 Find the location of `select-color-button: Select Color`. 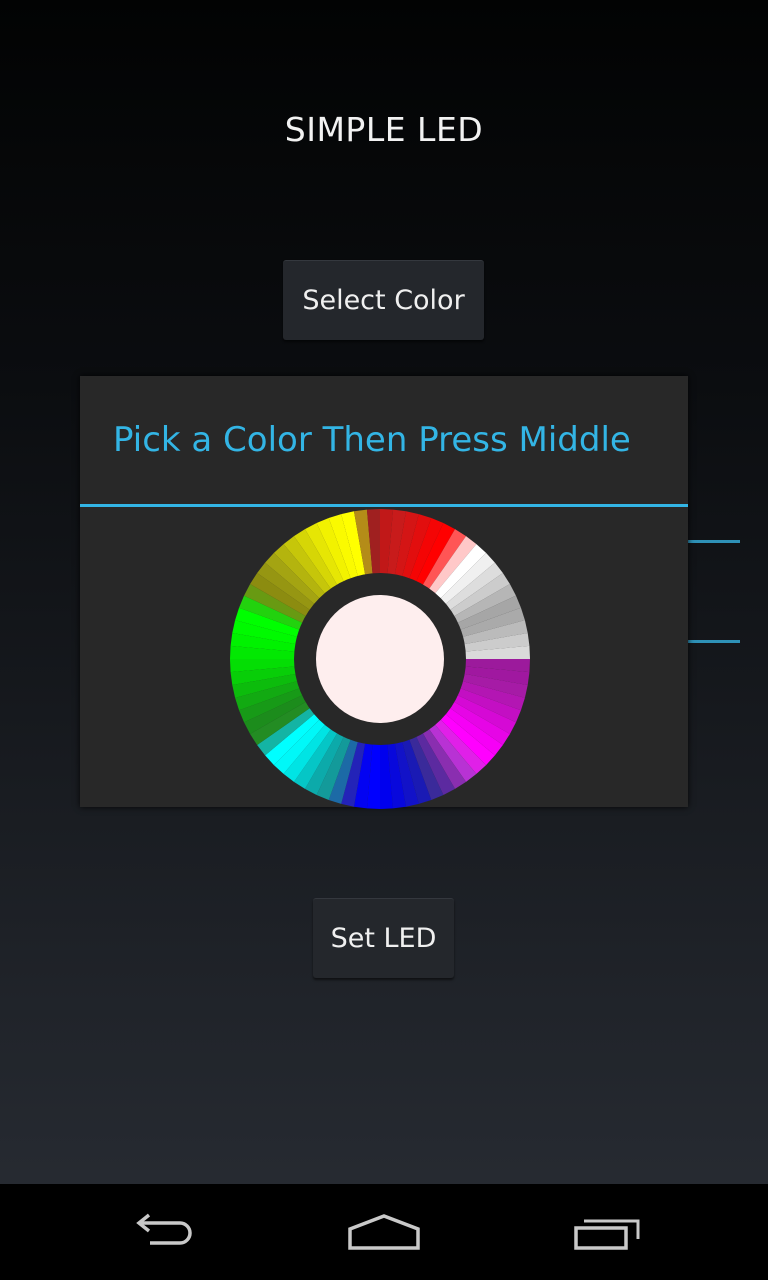

select-color-button: Select Color is located at coordinates (383, 300).